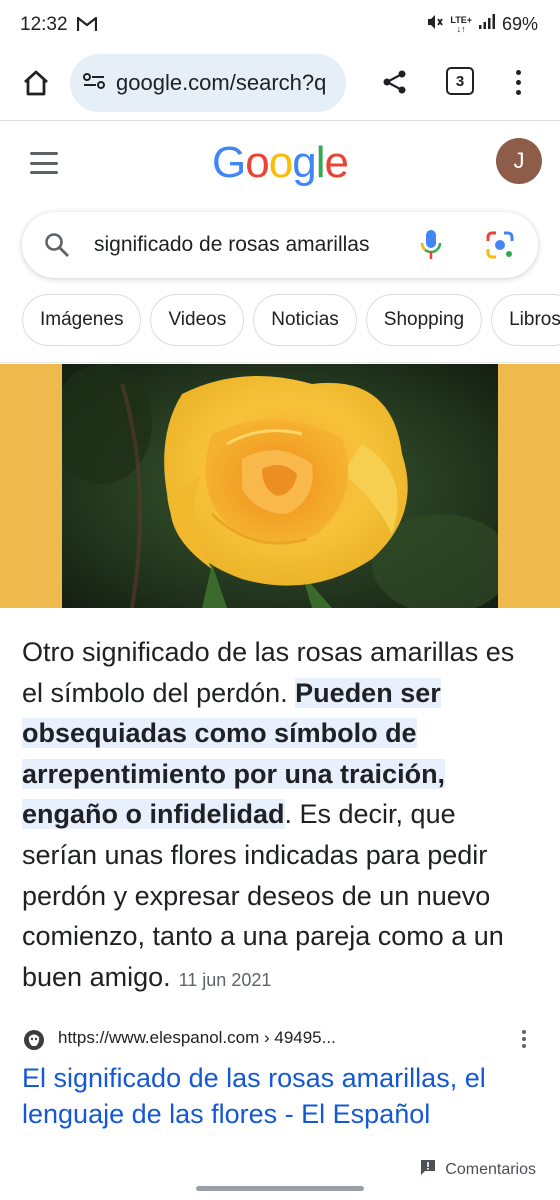  What do you see at coordinates (490, 1169) in the screenshot?
I see `feedback-label: Comentarios` at bounding box center [490, 1169].